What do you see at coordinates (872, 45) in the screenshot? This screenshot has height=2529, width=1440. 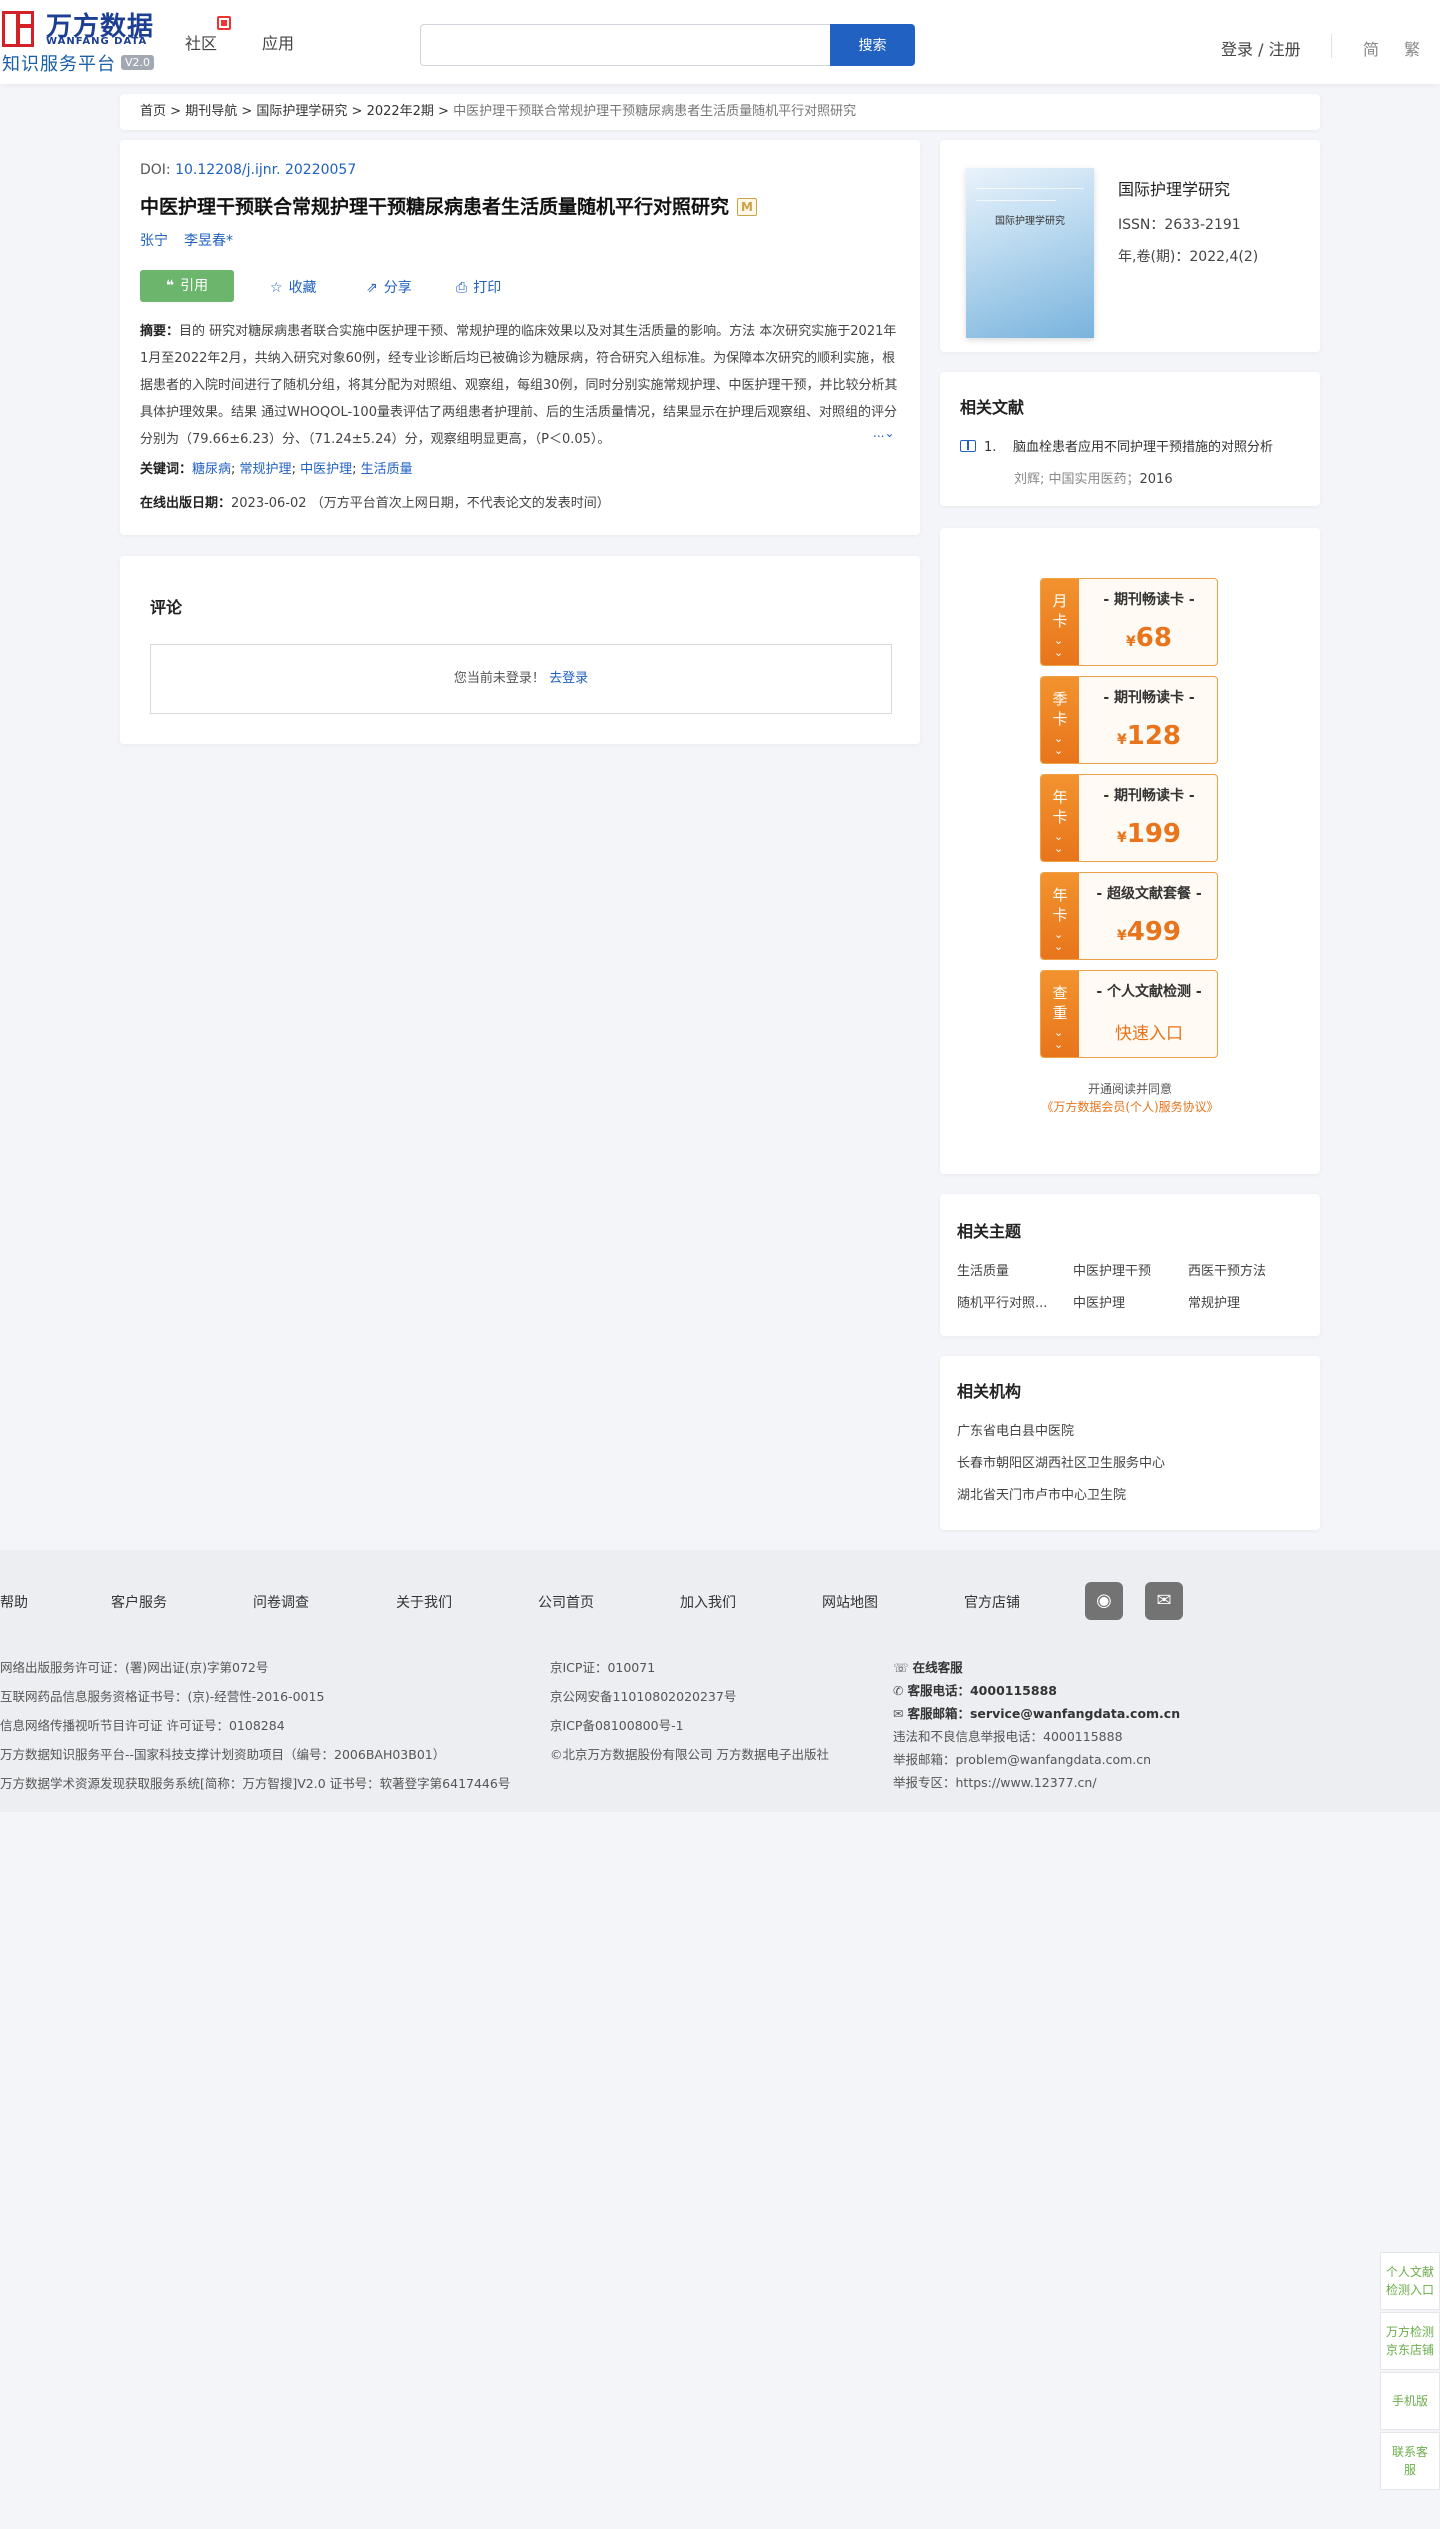 I see `search-button: 搜索` at bounding box center [872, 45].